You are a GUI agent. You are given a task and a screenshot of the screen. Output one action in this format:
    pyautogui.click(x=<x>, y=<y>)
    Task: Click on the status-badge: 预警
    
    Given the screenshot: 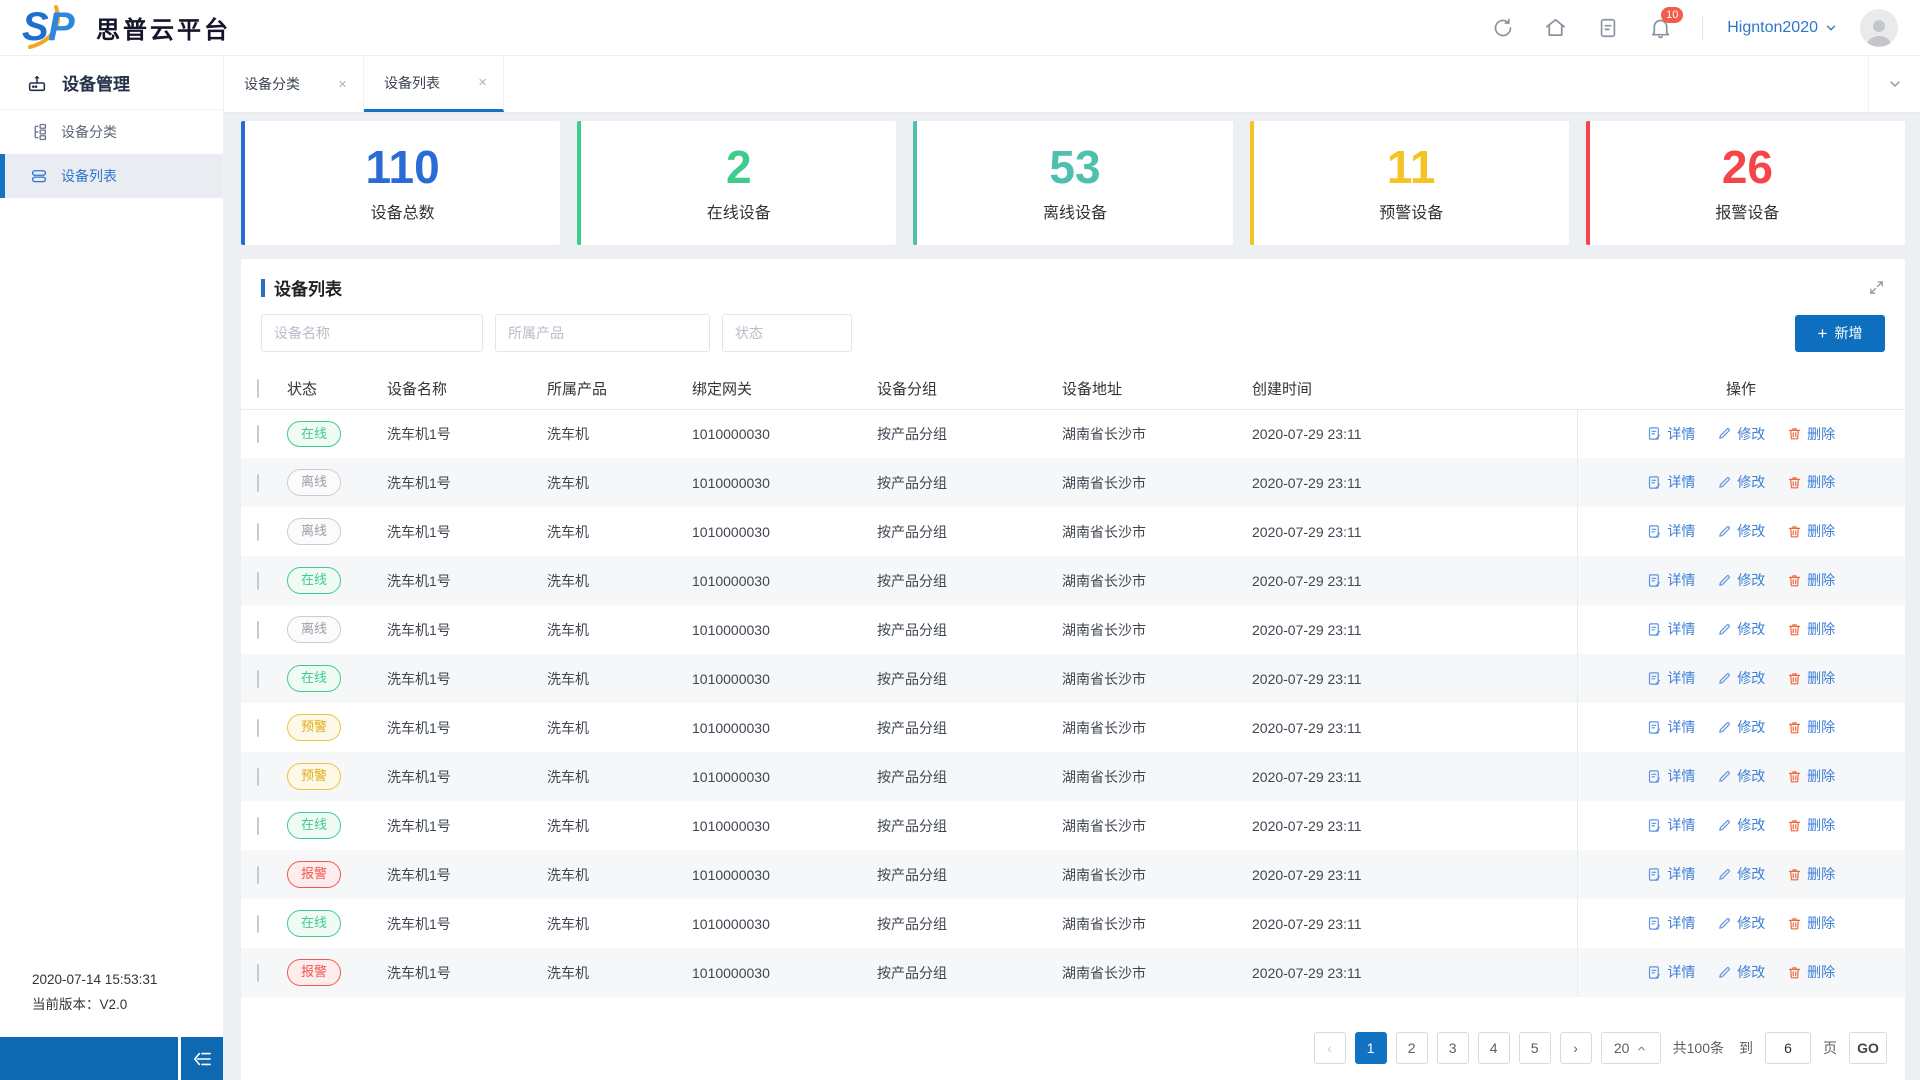 What is the action you would take?
    pyautogui.click(x=314, y=727)
    